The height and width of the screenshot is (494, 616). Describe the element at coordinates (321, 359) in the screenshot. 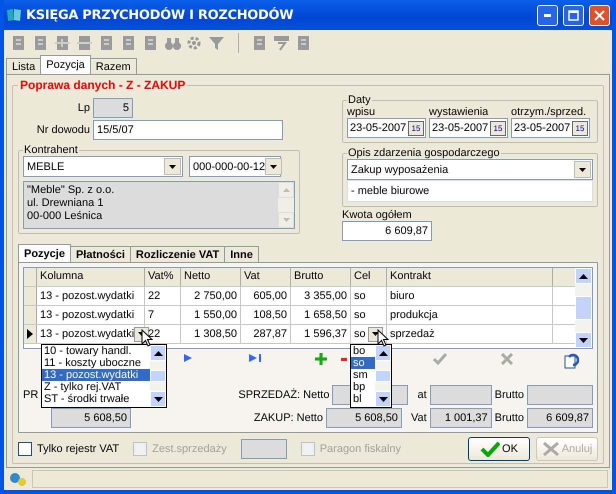

I see `add-icon` at that location.